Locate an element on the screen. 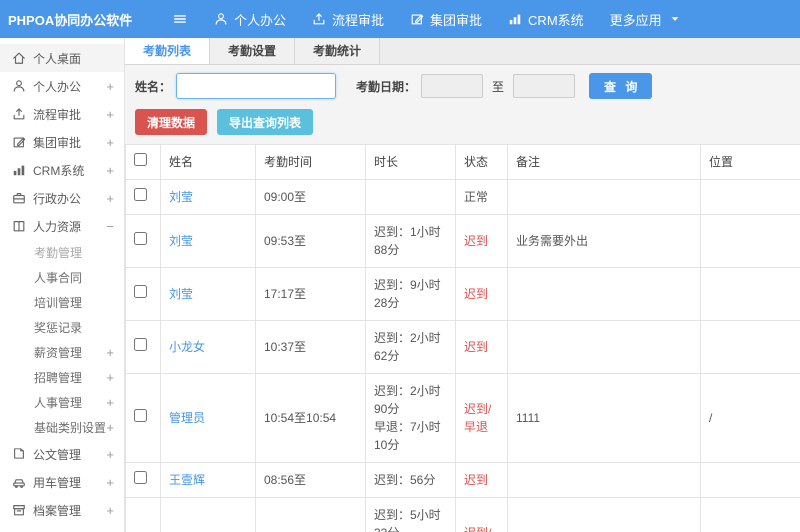  nav-item-1: 个人办公 is located at coordinates (250, 19).